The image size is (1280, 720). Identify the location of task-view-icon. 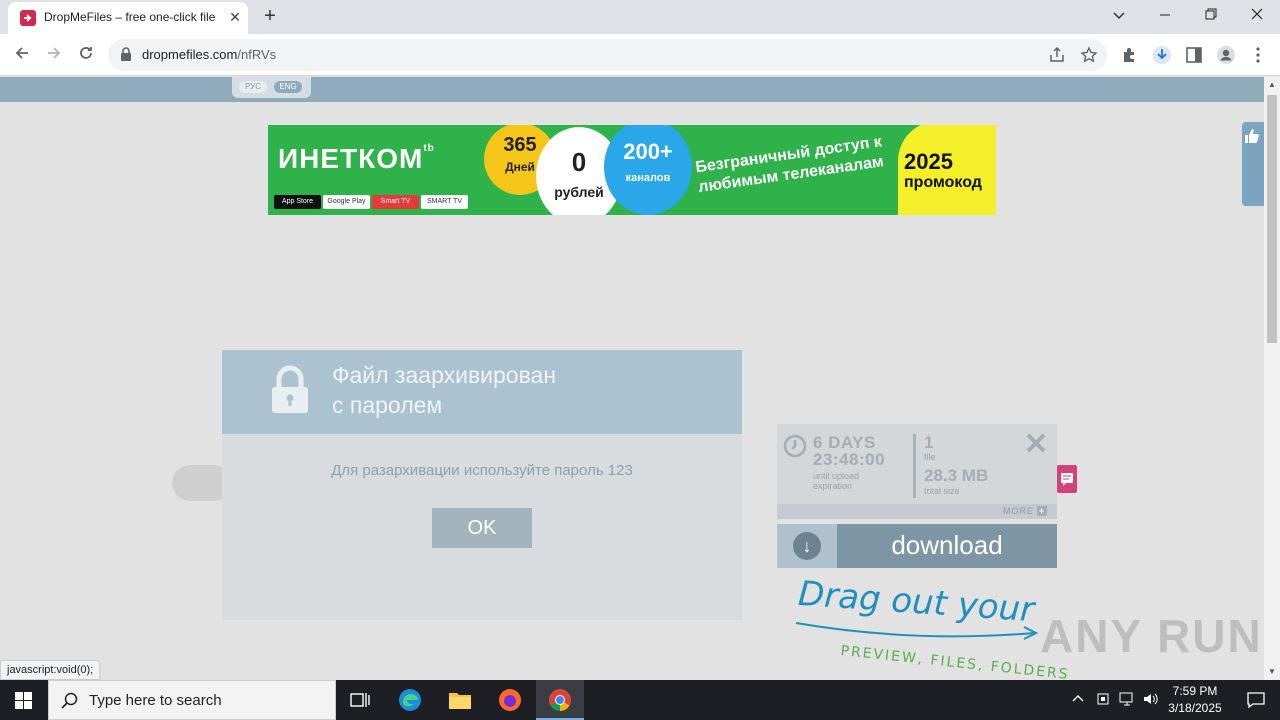
(360, 700).